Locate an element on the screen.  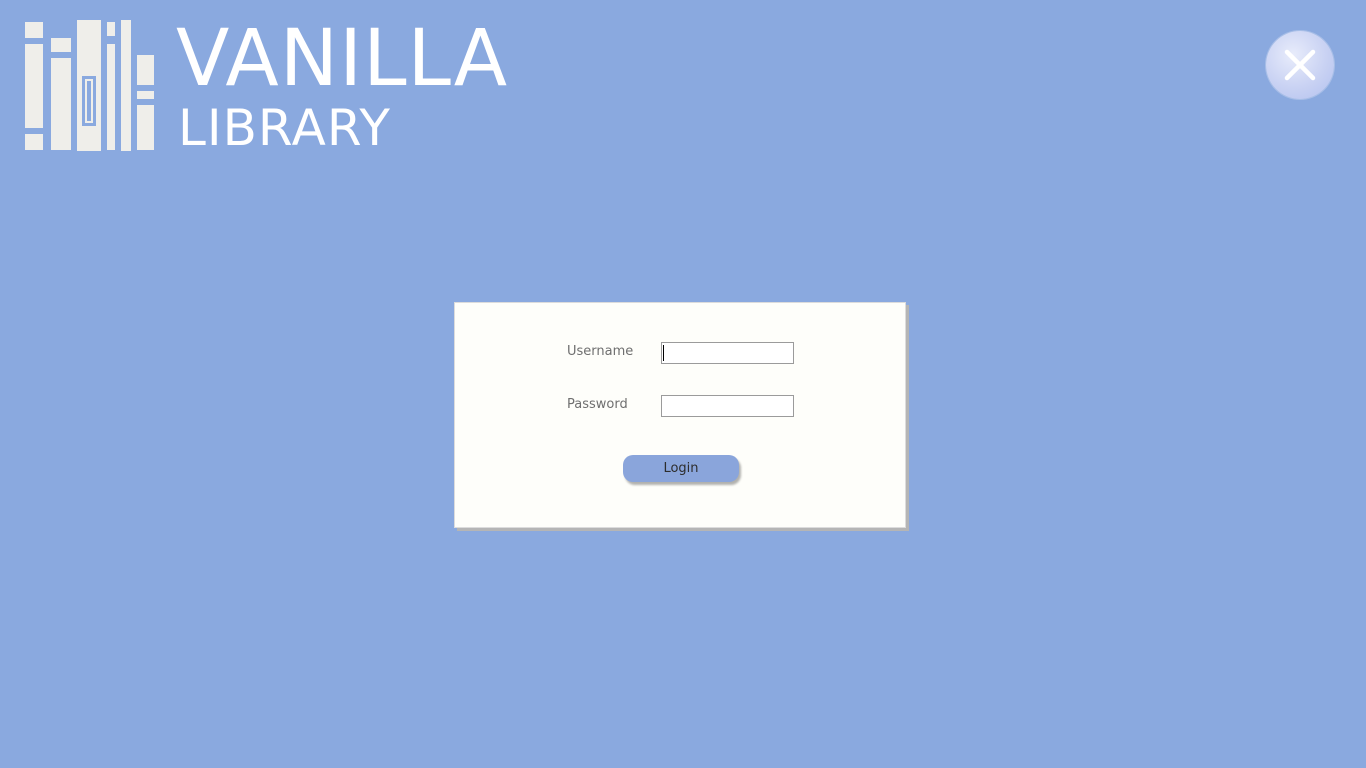
close-icon is located at coordinates (1300, 65).